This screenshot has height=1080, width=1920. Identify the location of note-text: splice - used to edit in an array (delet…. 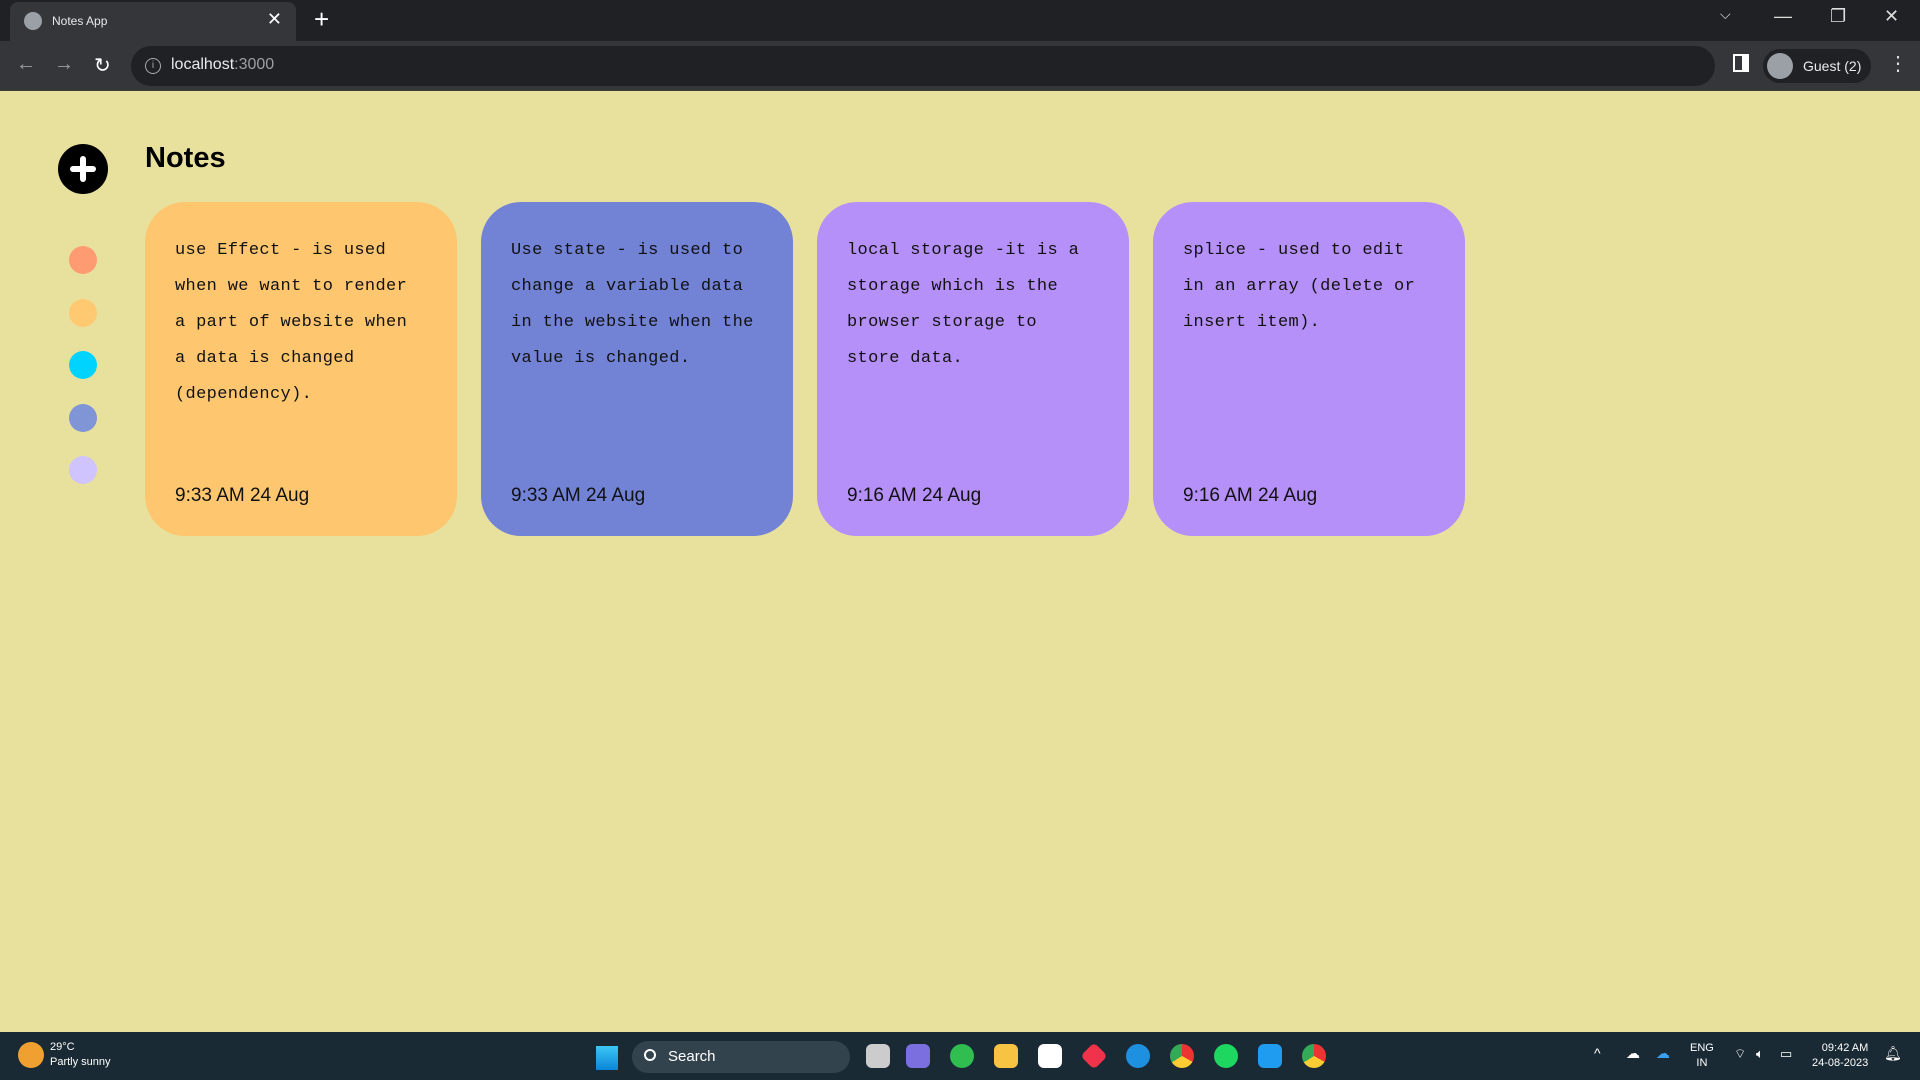
(1308, 353).